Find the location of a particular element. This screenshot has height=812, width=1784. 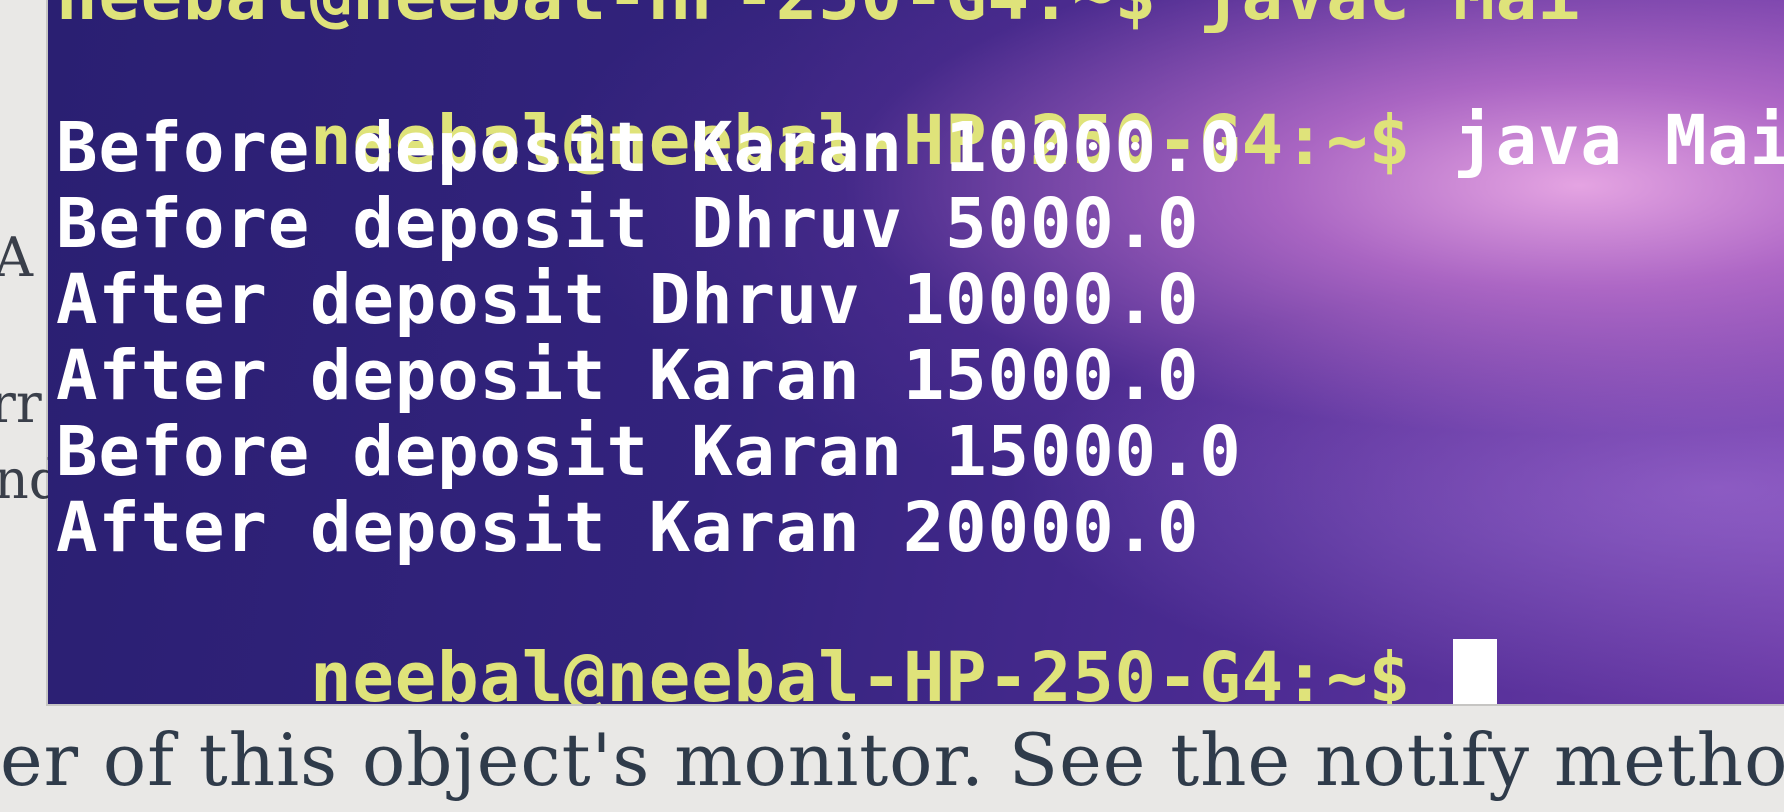

terminal-output-line: Before deposit Karan 15000.0 is located at coordinates (649, 452).